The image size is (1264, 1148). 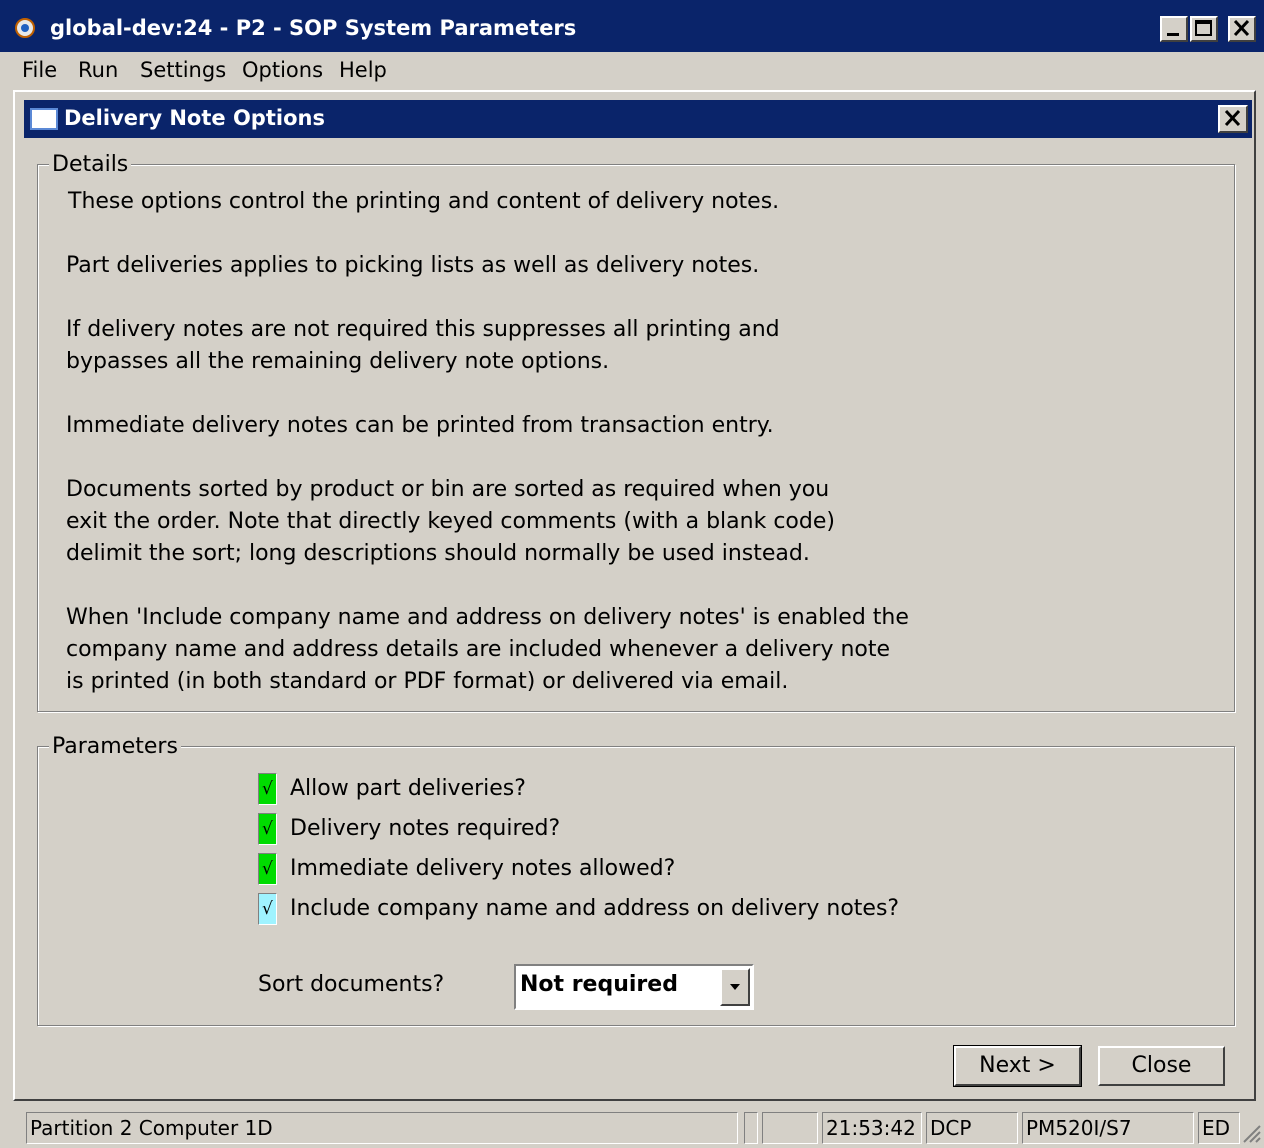 I want to click on resize-grip-icon, so click(x=1251, y=1133).